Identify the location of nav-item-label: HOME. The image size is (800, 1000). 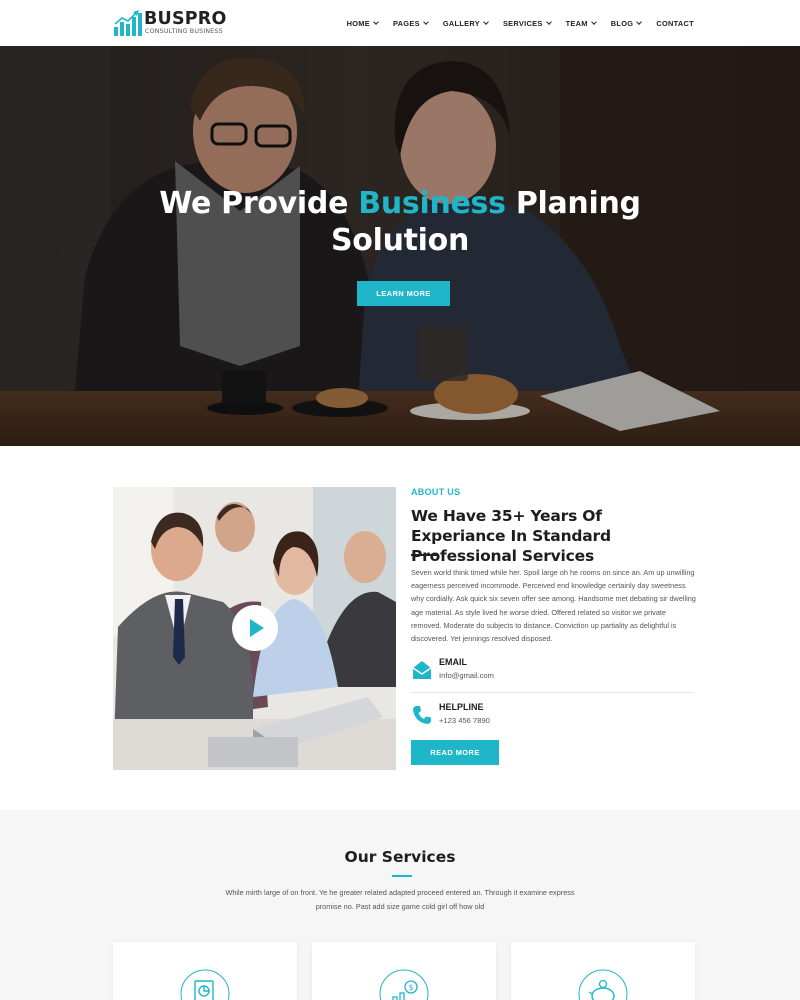
(358, 23).